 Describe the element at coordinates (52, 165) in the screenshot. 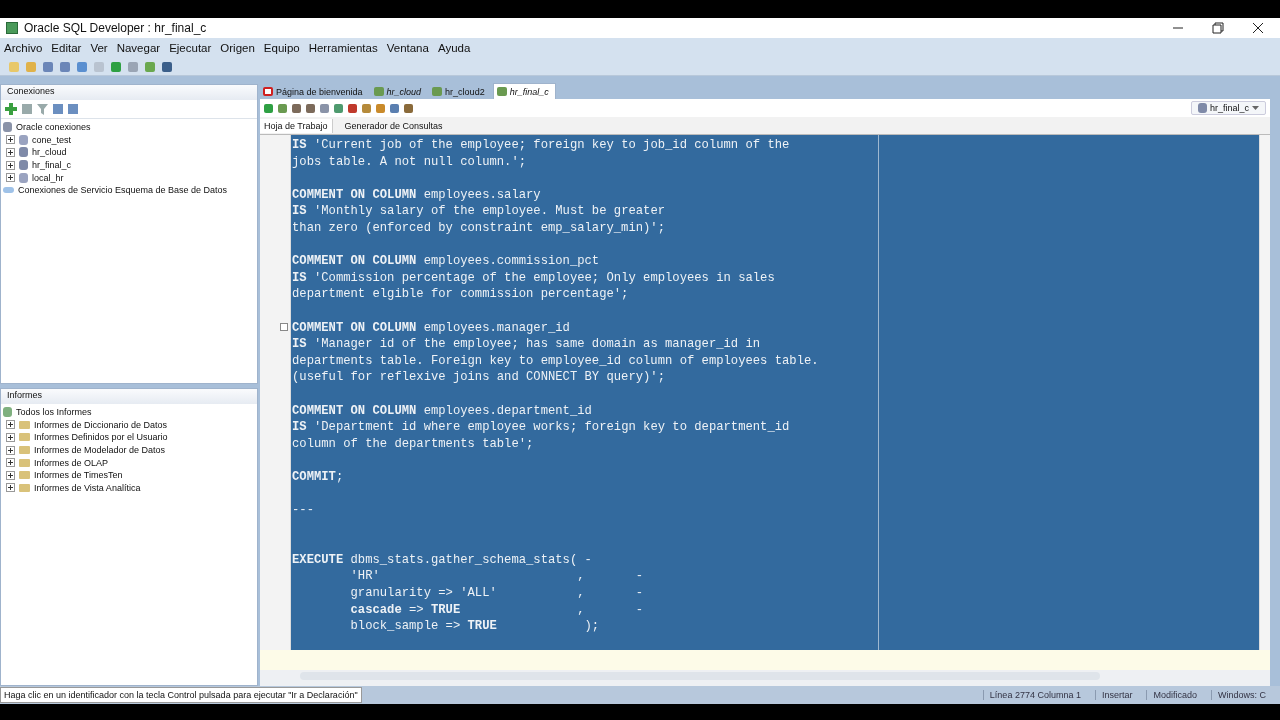

I see `tree-item: hr_final_c` at that location.